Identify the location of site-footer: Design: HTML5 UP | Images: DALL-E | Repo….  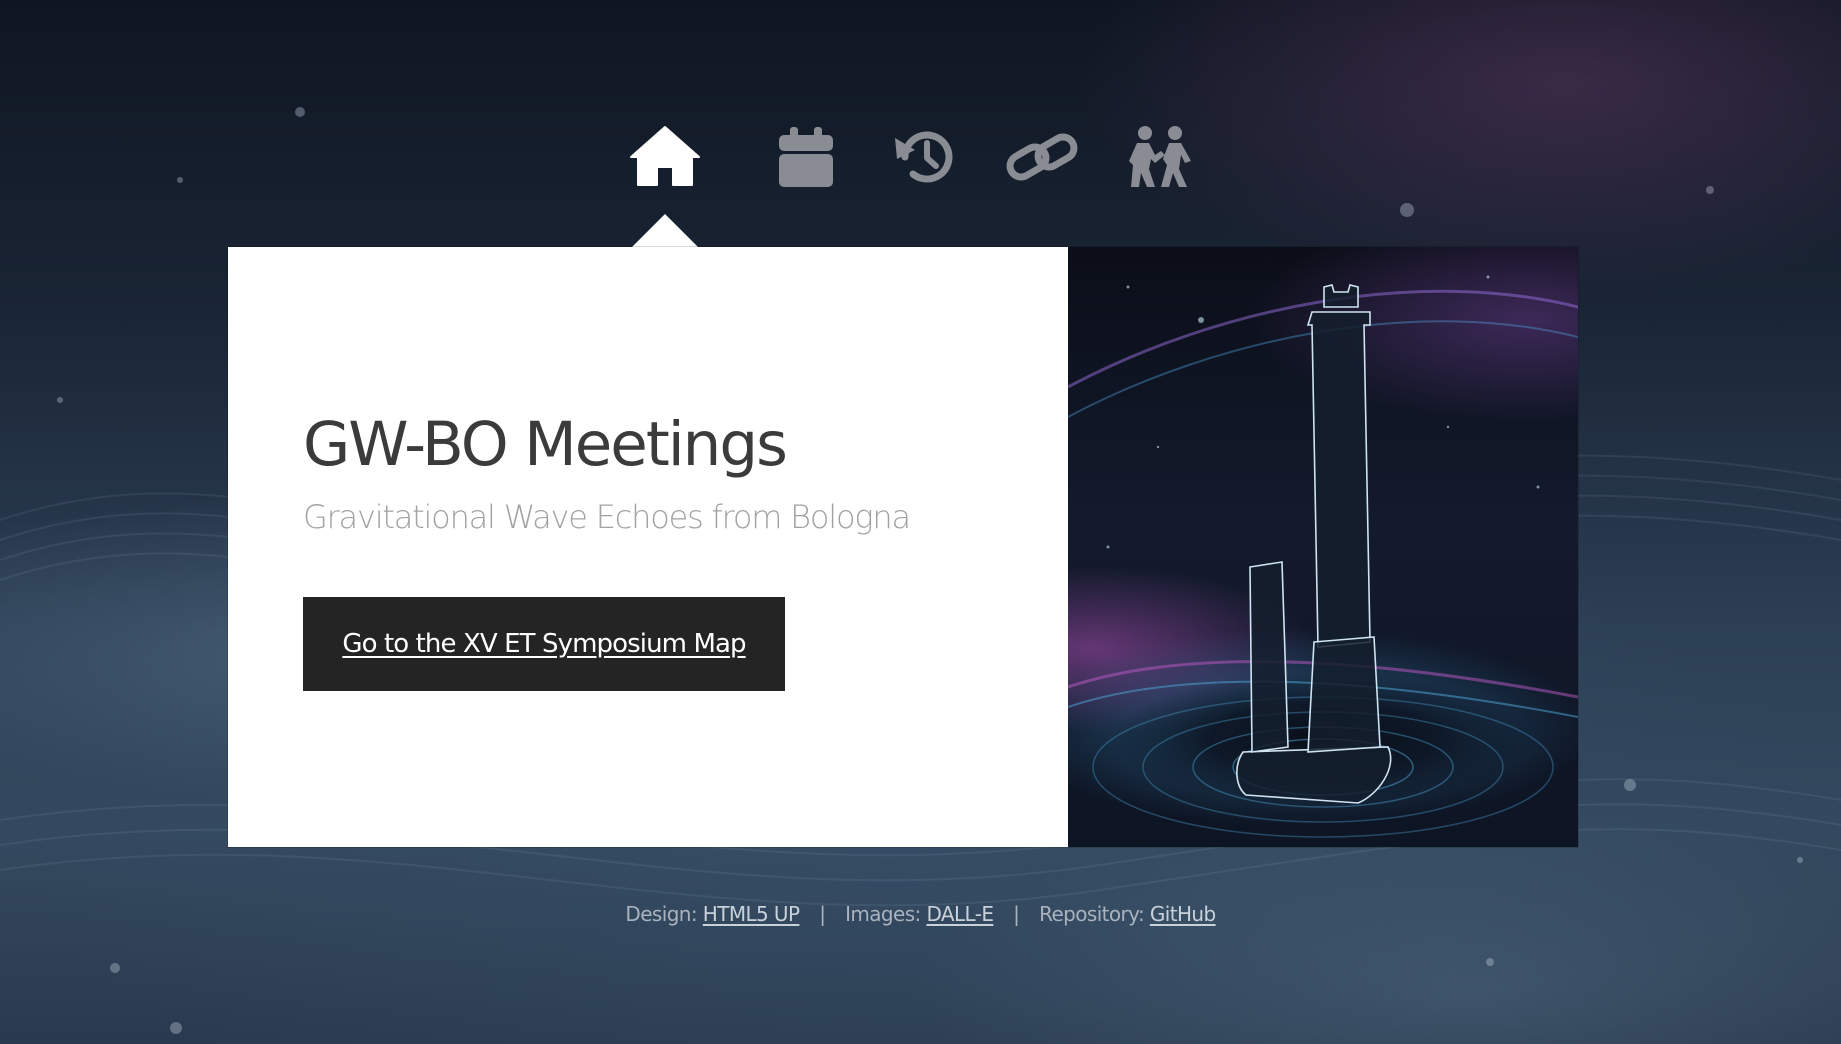
(920, 914).